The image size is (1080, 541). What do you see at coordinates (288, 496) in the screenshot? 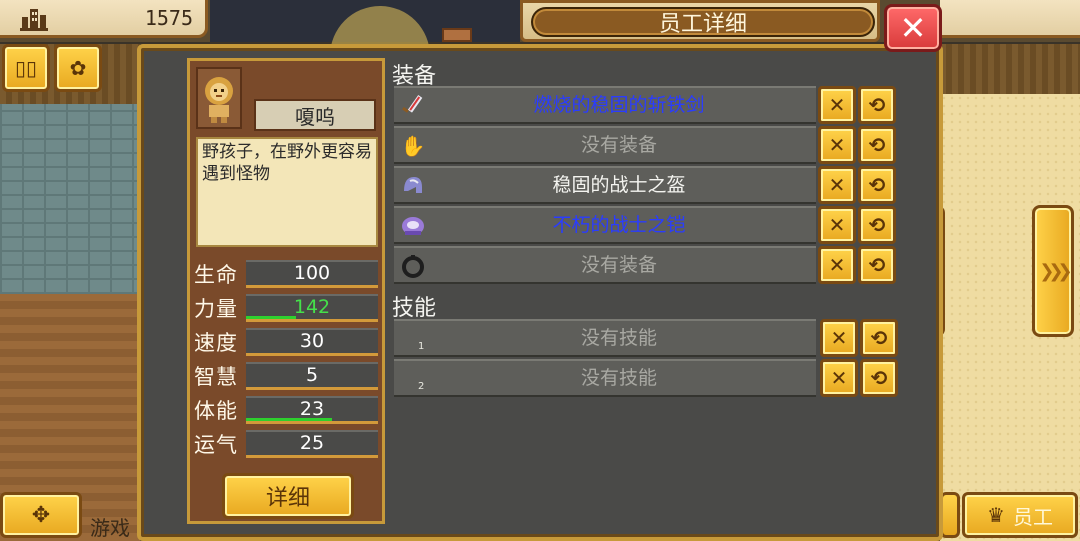
I see `detail-button: 详细` at bounding box center [288, 496].